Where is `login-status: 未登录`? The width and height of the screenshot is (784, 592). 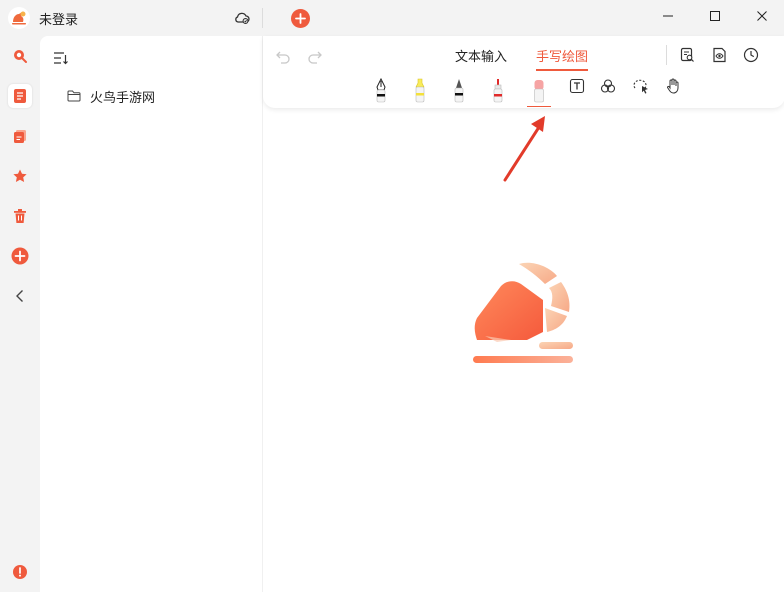 login-status: 未登录 is located at coordinates (58, 18).